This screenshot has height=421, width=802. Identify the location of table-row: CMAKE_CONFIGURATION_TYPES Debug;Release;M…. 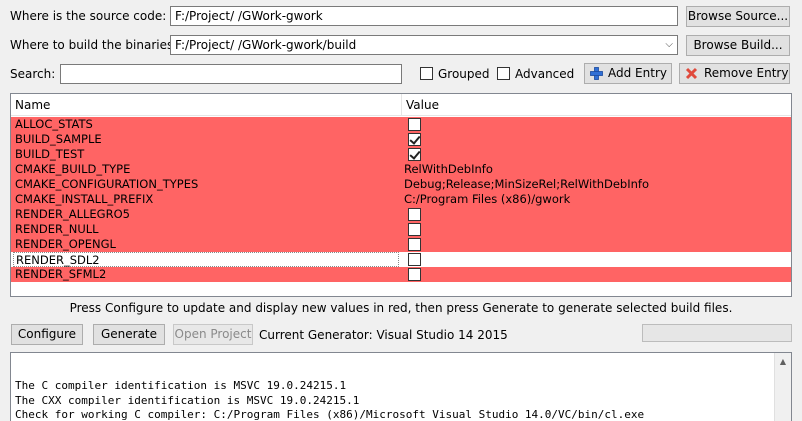
(401, 184).